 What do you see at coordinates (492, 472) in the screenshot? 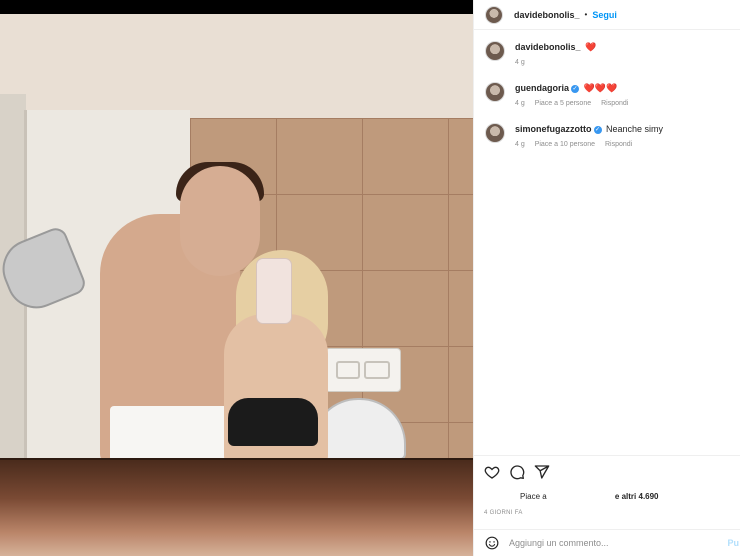
I see `heart-icon` at bounding box center [492, 472].